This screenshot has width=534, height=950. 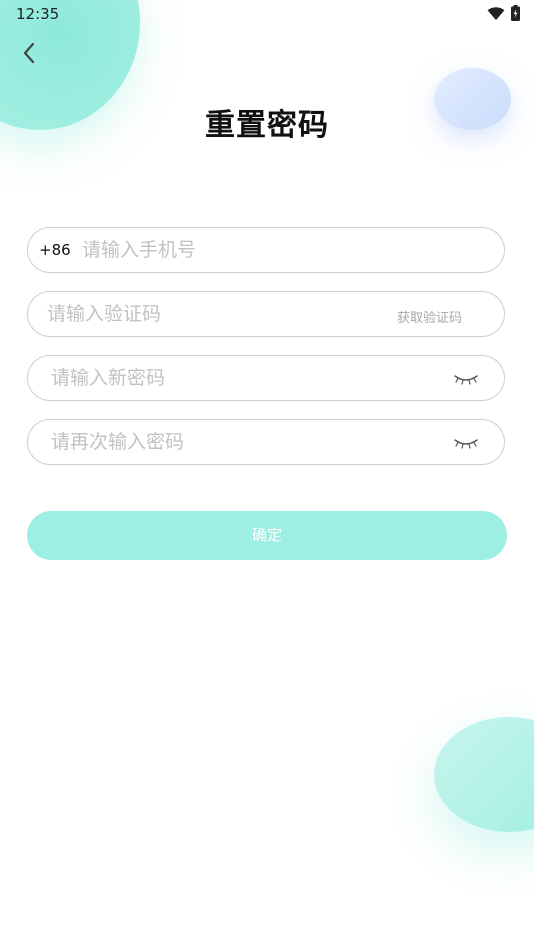 I want to click on status-bar: 12:35, so click(x=267, y=14).